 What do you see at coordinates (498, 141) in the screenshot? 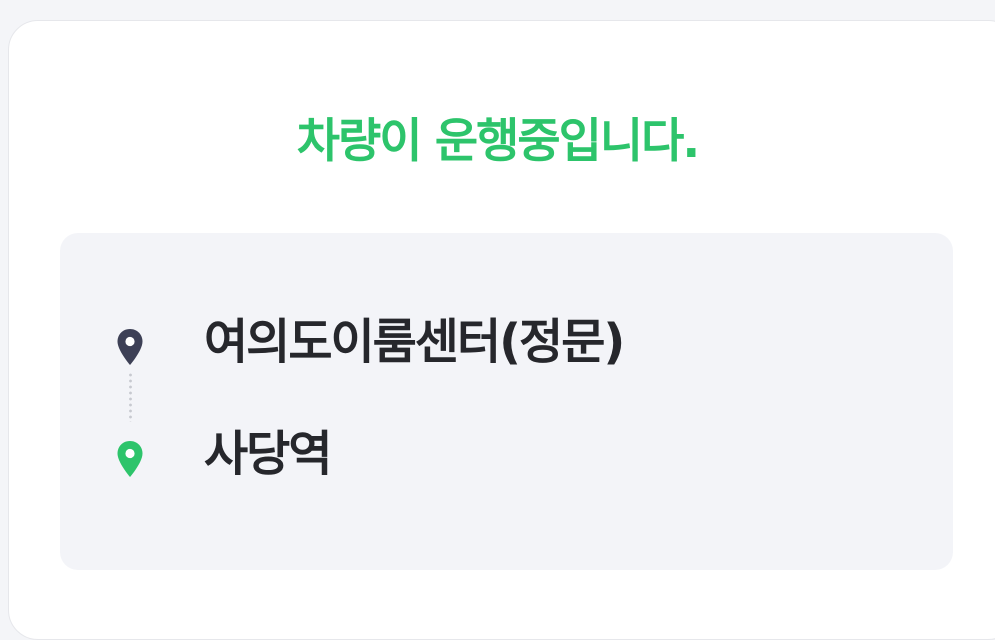
I see `status-message: 차량이 운행중입니다.` at bounding box center [498, 141].